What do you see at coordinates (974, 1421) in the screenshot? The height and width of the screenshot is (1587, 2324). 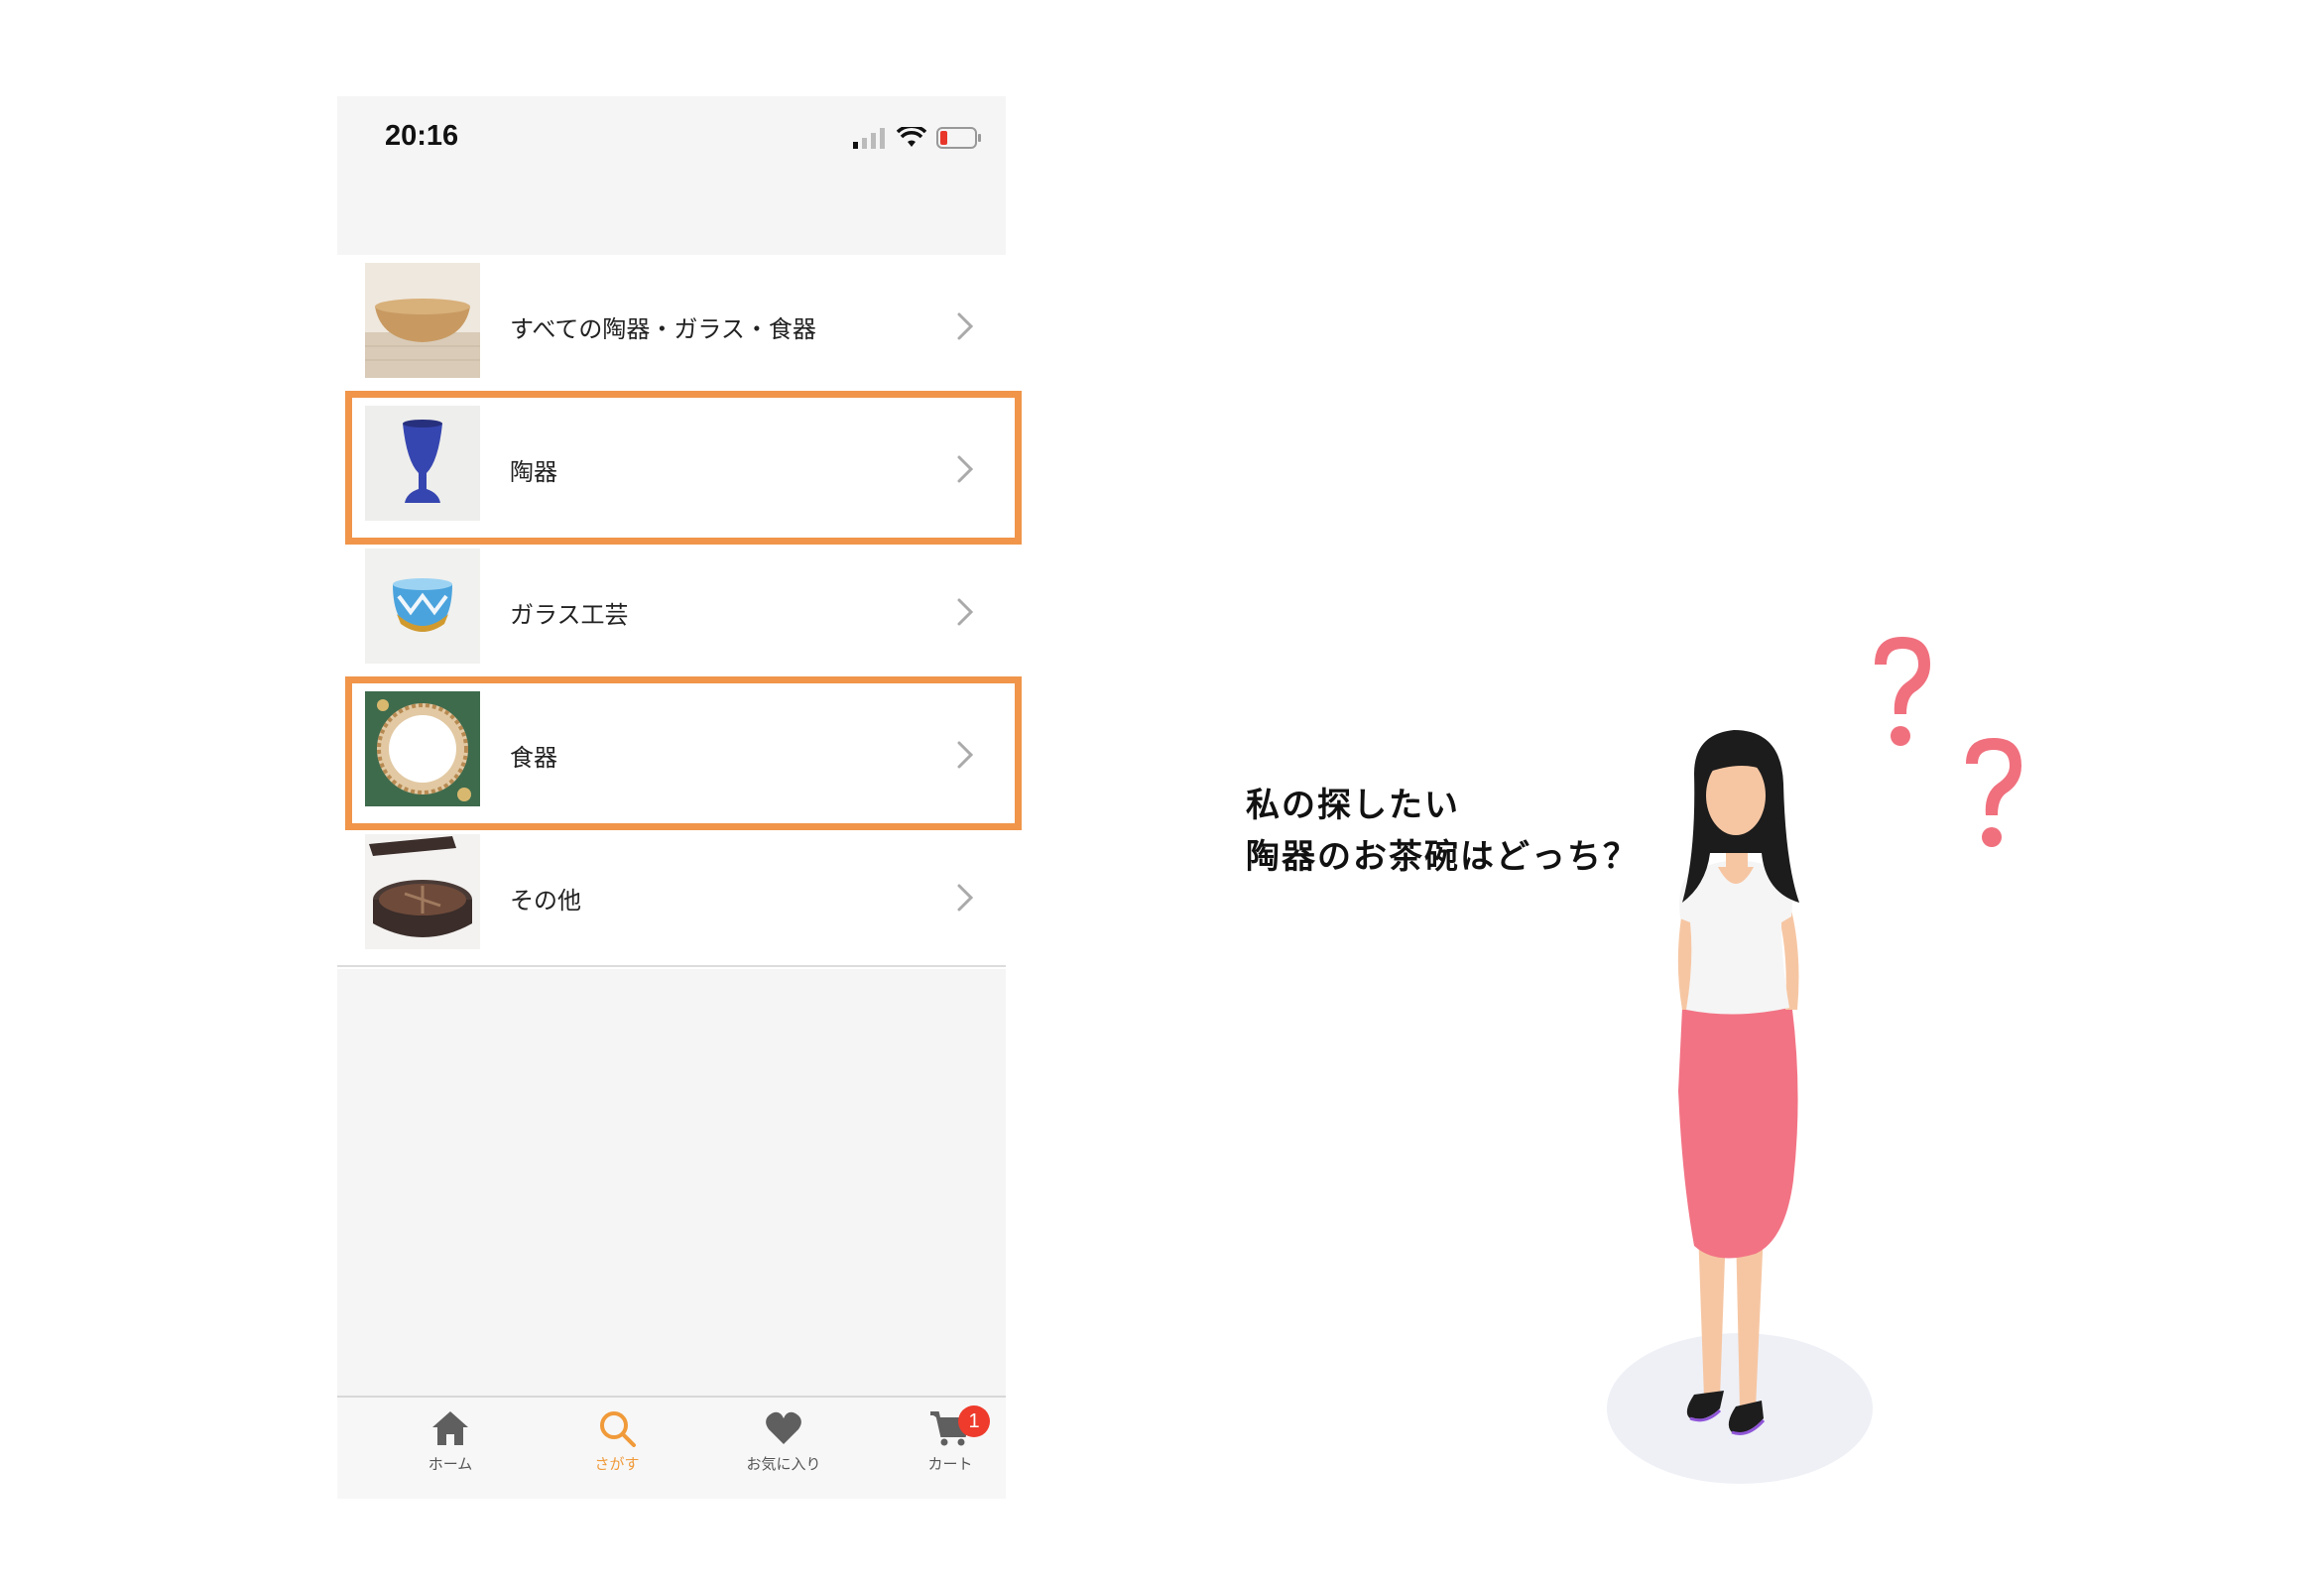 I see `cart-badge: 1` at bounding box center [974, 1421].